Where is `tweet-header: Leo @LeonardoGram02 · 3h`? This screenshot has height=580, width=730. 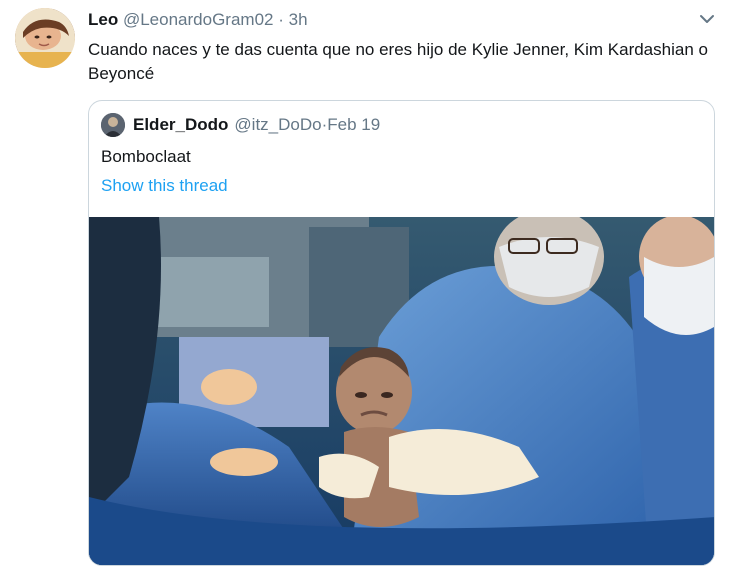
tweet-header: Leo @LeonardoGram02 · 3h is located at coordinates (198, 20).